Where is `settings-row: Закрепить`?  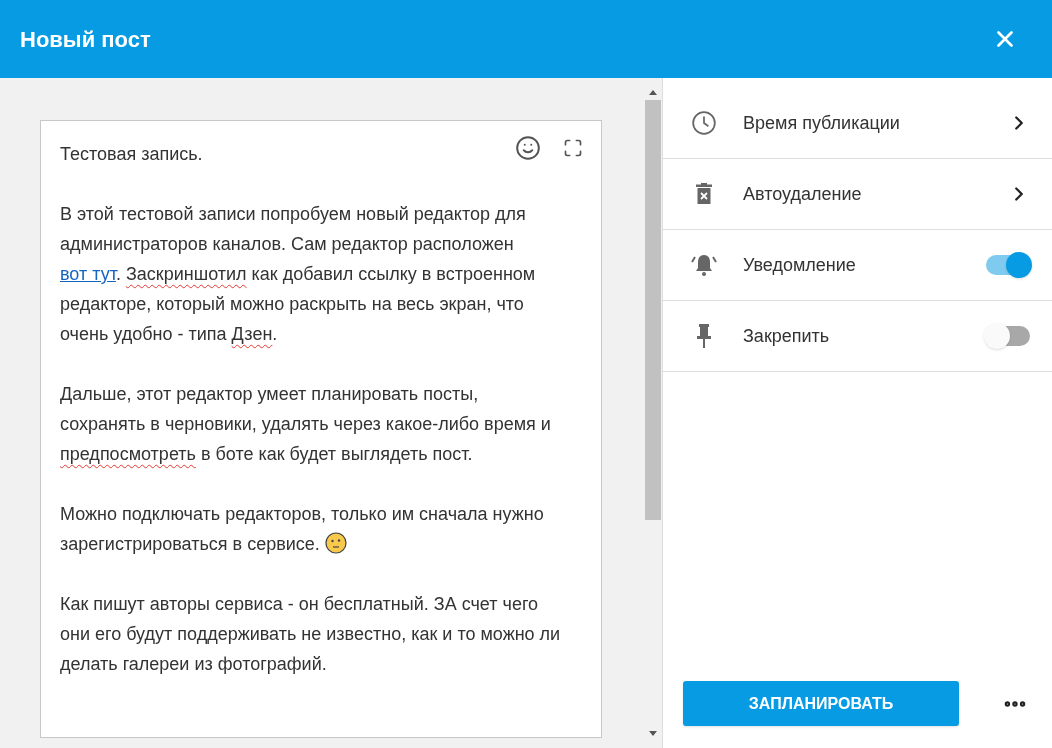 settings-row: Закрепить is located at coordinates (857, 336).